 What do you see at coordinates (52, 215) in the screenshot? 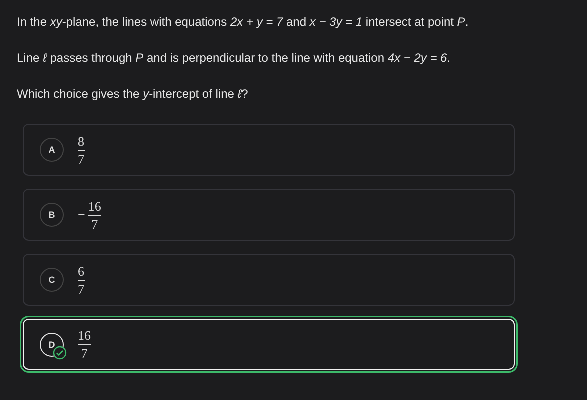
I see `choice-letter: B` at bounding box center [52, 215].